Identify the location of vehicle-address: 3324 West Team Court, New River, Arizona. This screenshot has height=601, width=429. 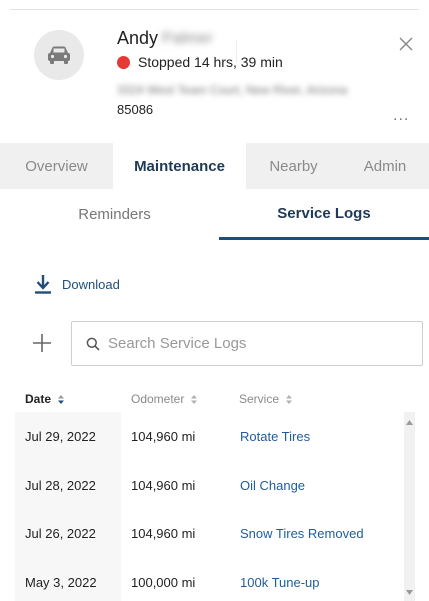
(232, 90).